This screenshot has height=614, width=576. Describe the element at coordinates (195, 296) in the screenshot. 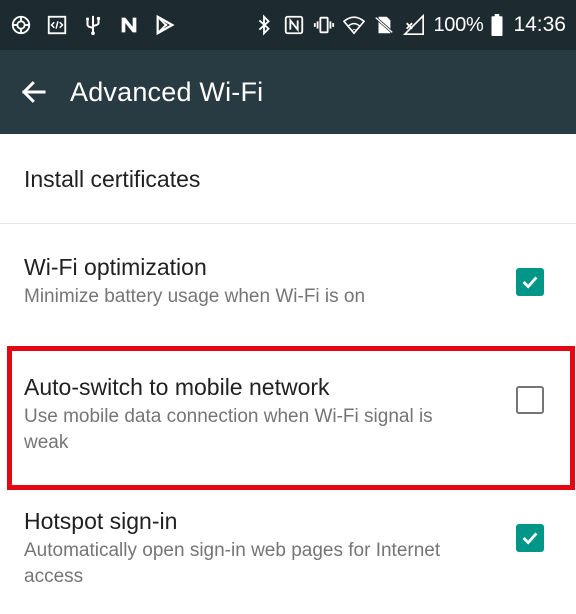

I see `item-summary: Minimize battery usage when Wi-Fi is on` at that location.